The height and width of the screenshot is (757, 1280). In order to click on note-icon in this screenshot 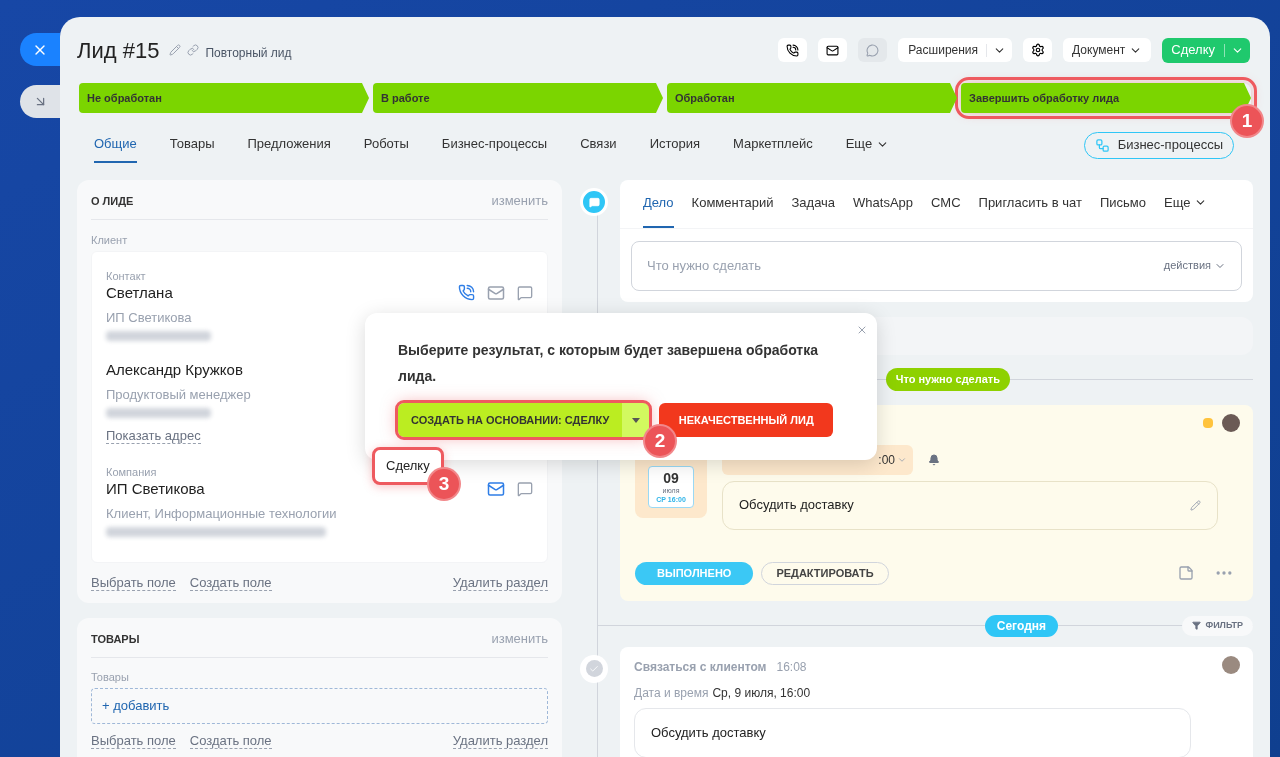, I will do `click(1186, 573)`.